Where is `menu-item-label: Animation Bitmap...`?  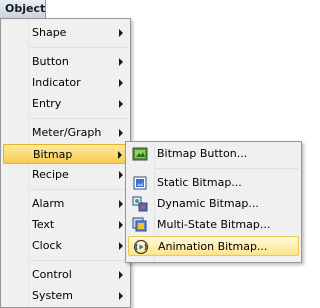 menu-item-label: Animation Bitmap... is located at coordinates (213, 246).